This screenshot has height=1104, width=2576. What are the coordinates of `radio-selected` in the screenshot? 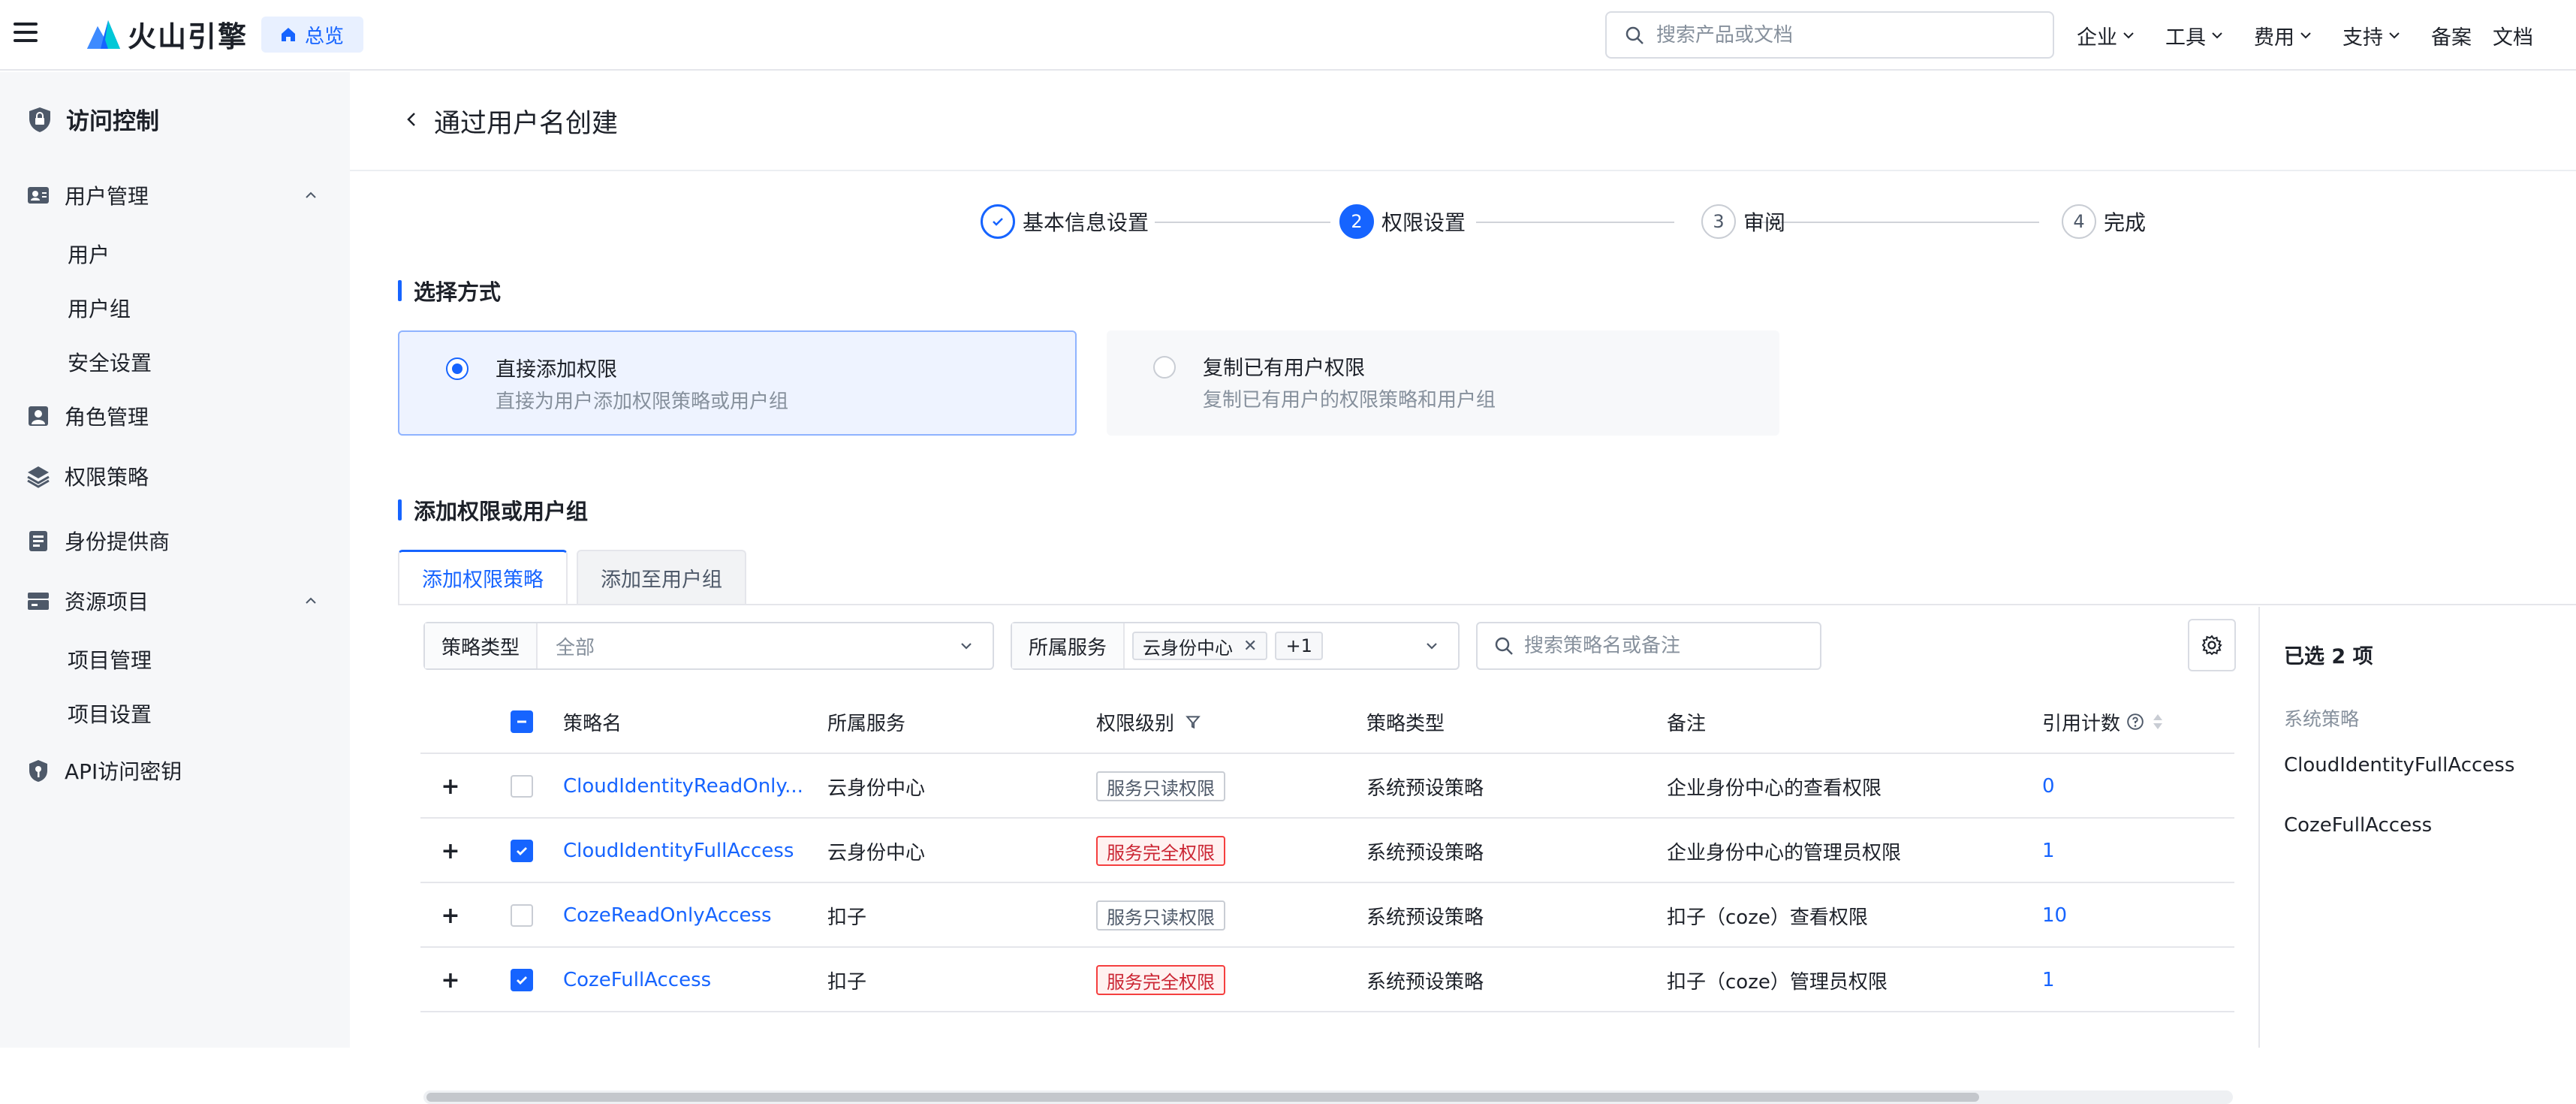 It's located at (457, 368).